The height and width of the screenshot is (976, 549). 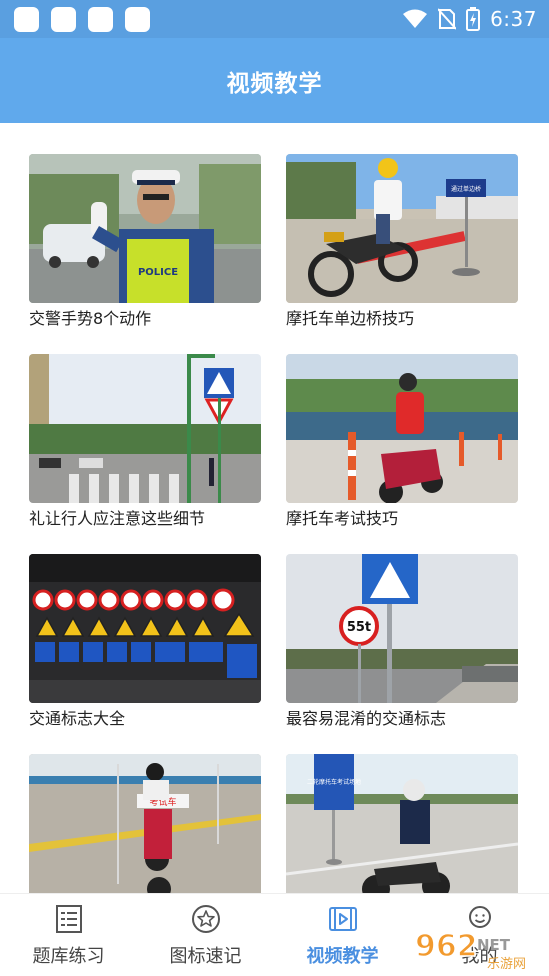 I want to click on tab-label: 题库练习, so click(x=68, y=956).